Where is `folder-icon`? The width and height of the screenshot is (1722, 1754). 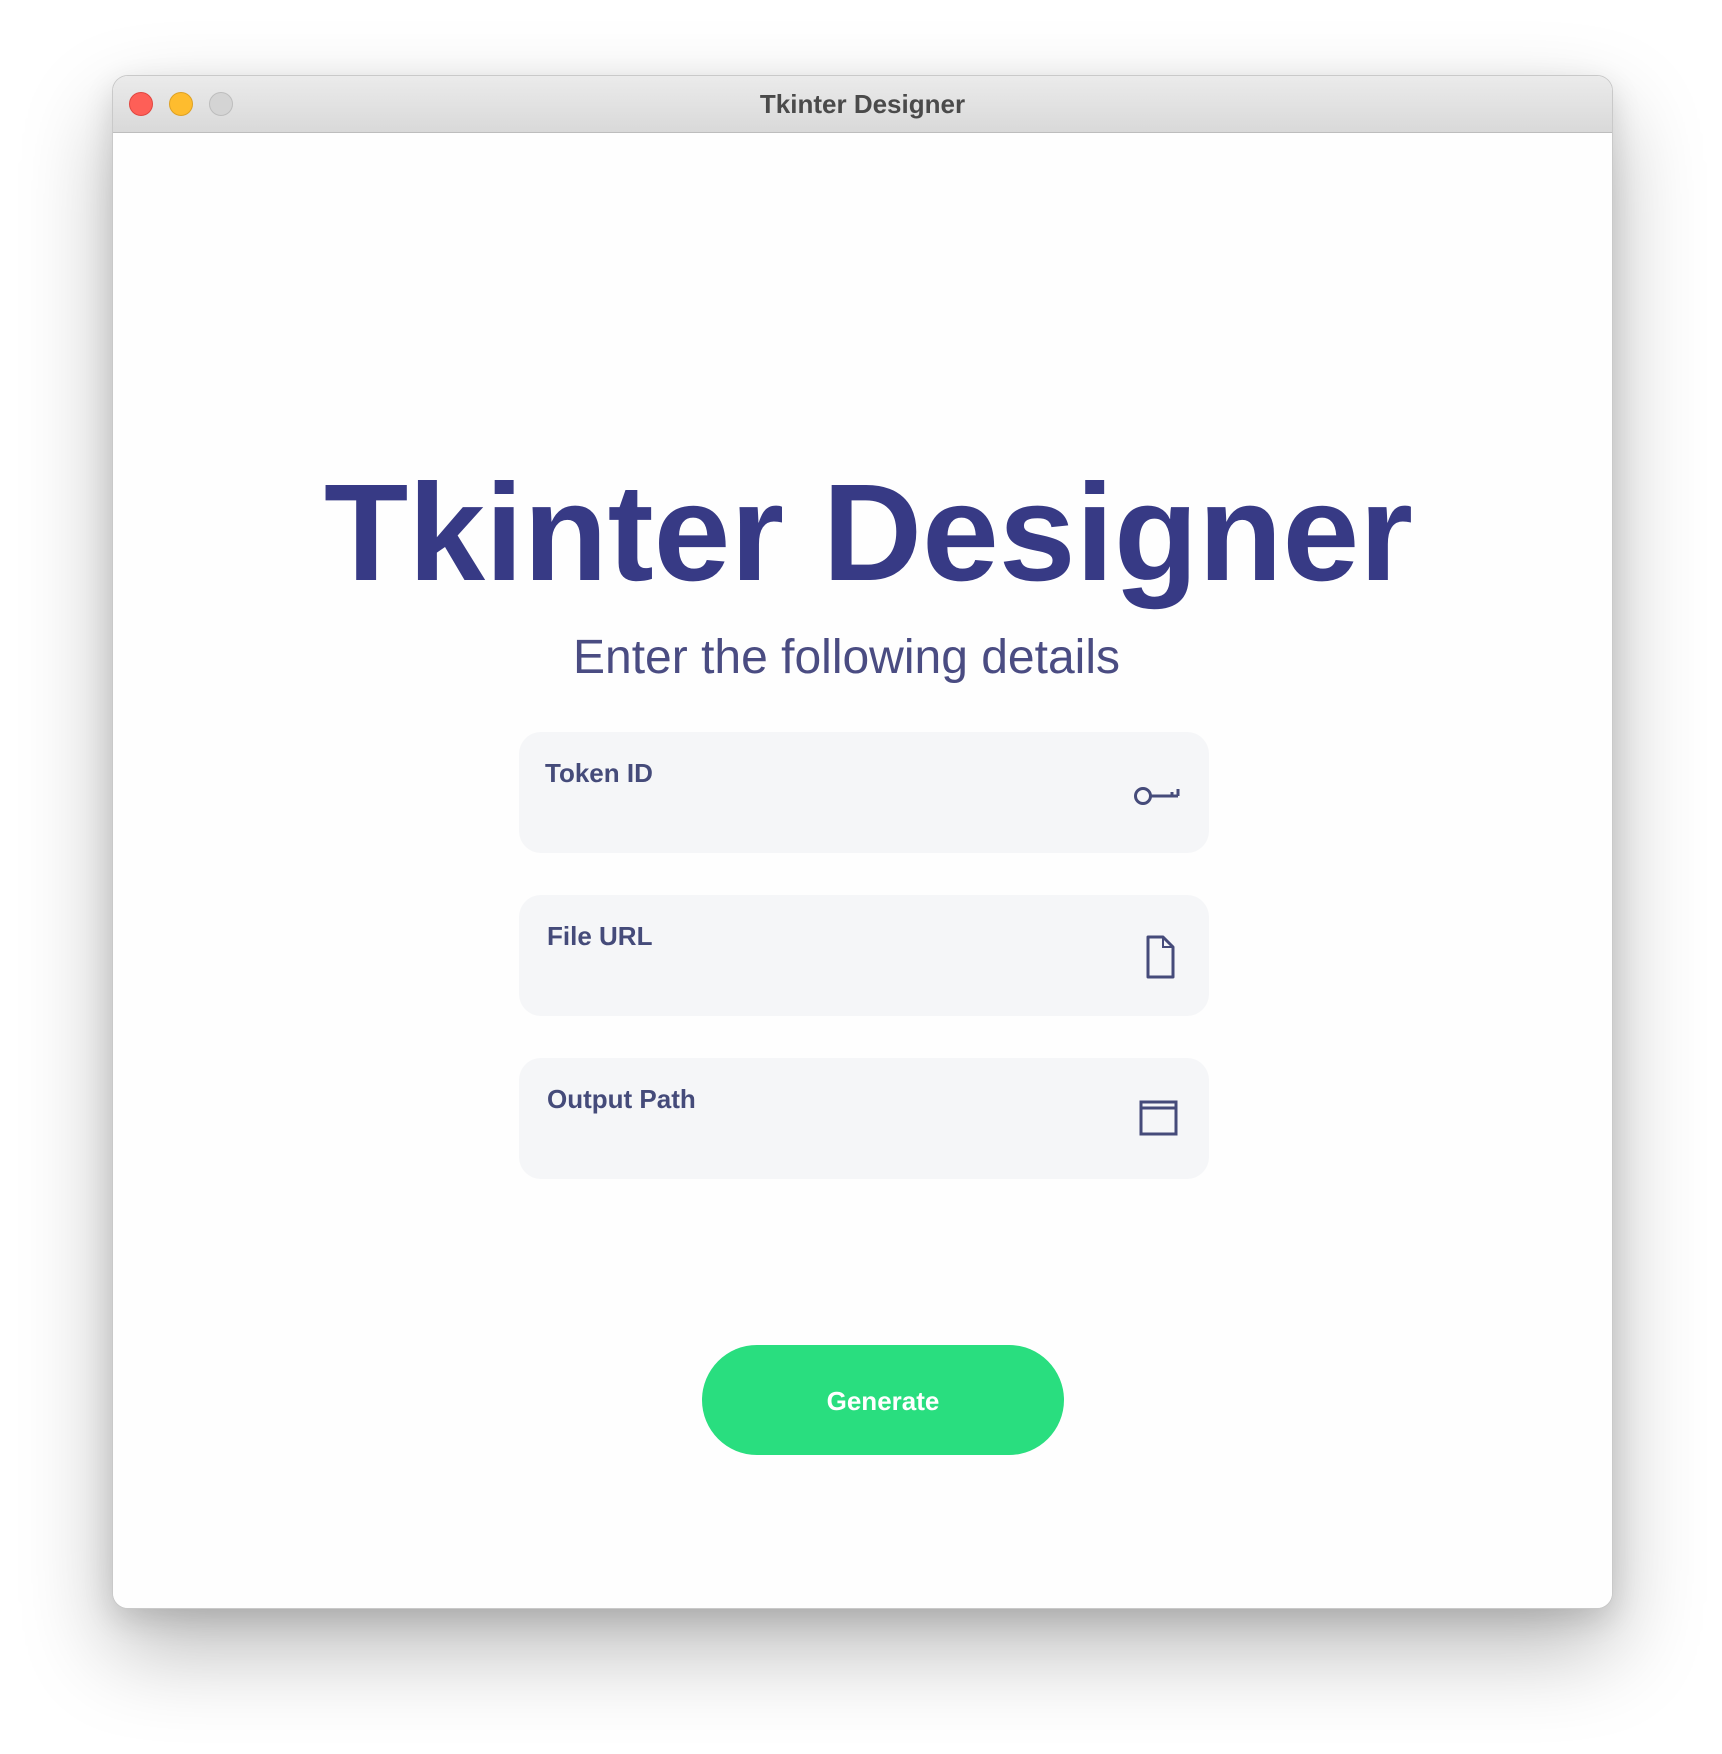
folder-icon is located at coordinates (1158, 1120).